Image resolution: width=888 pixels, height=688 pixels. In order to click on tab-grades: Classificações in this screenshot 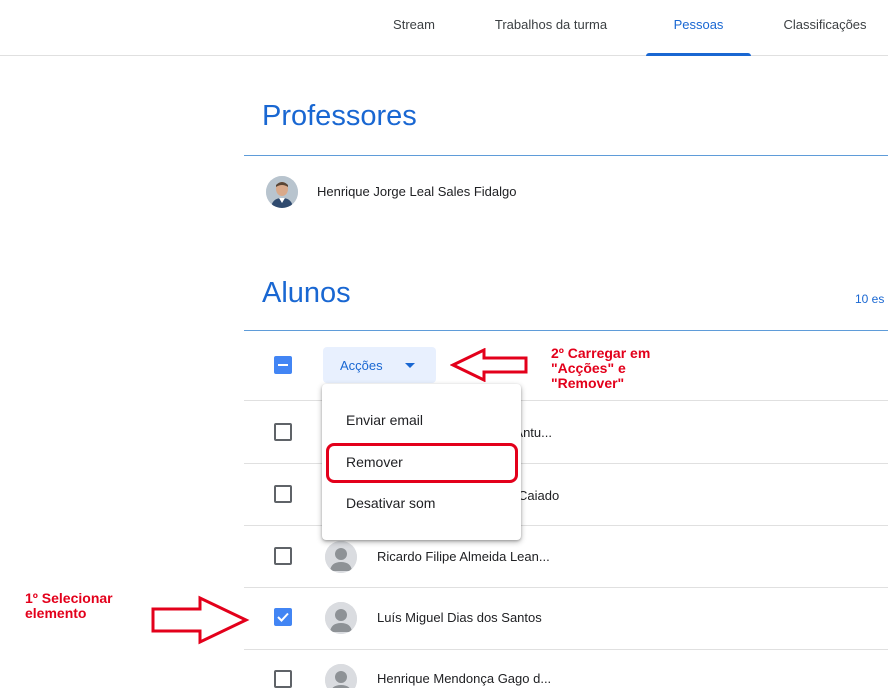, I will do `click(825, 28)`.